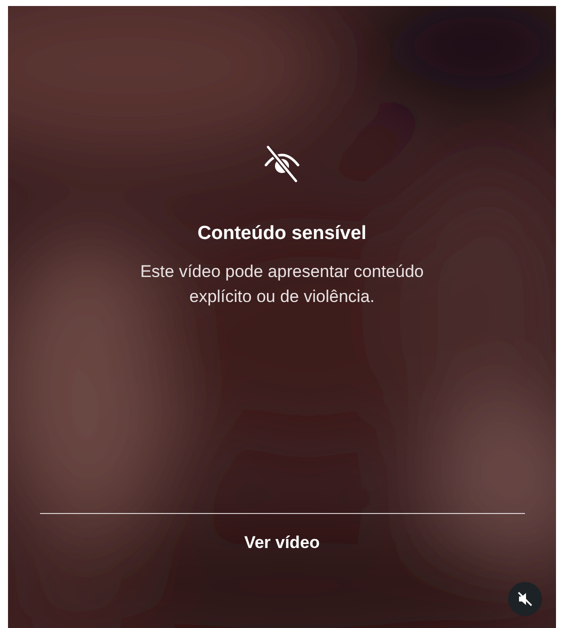  What do you see at coordinates (282, 234) in the screenshot?
I see `warning-title: Conteúdo sensível` at bounding box center [282, 234].